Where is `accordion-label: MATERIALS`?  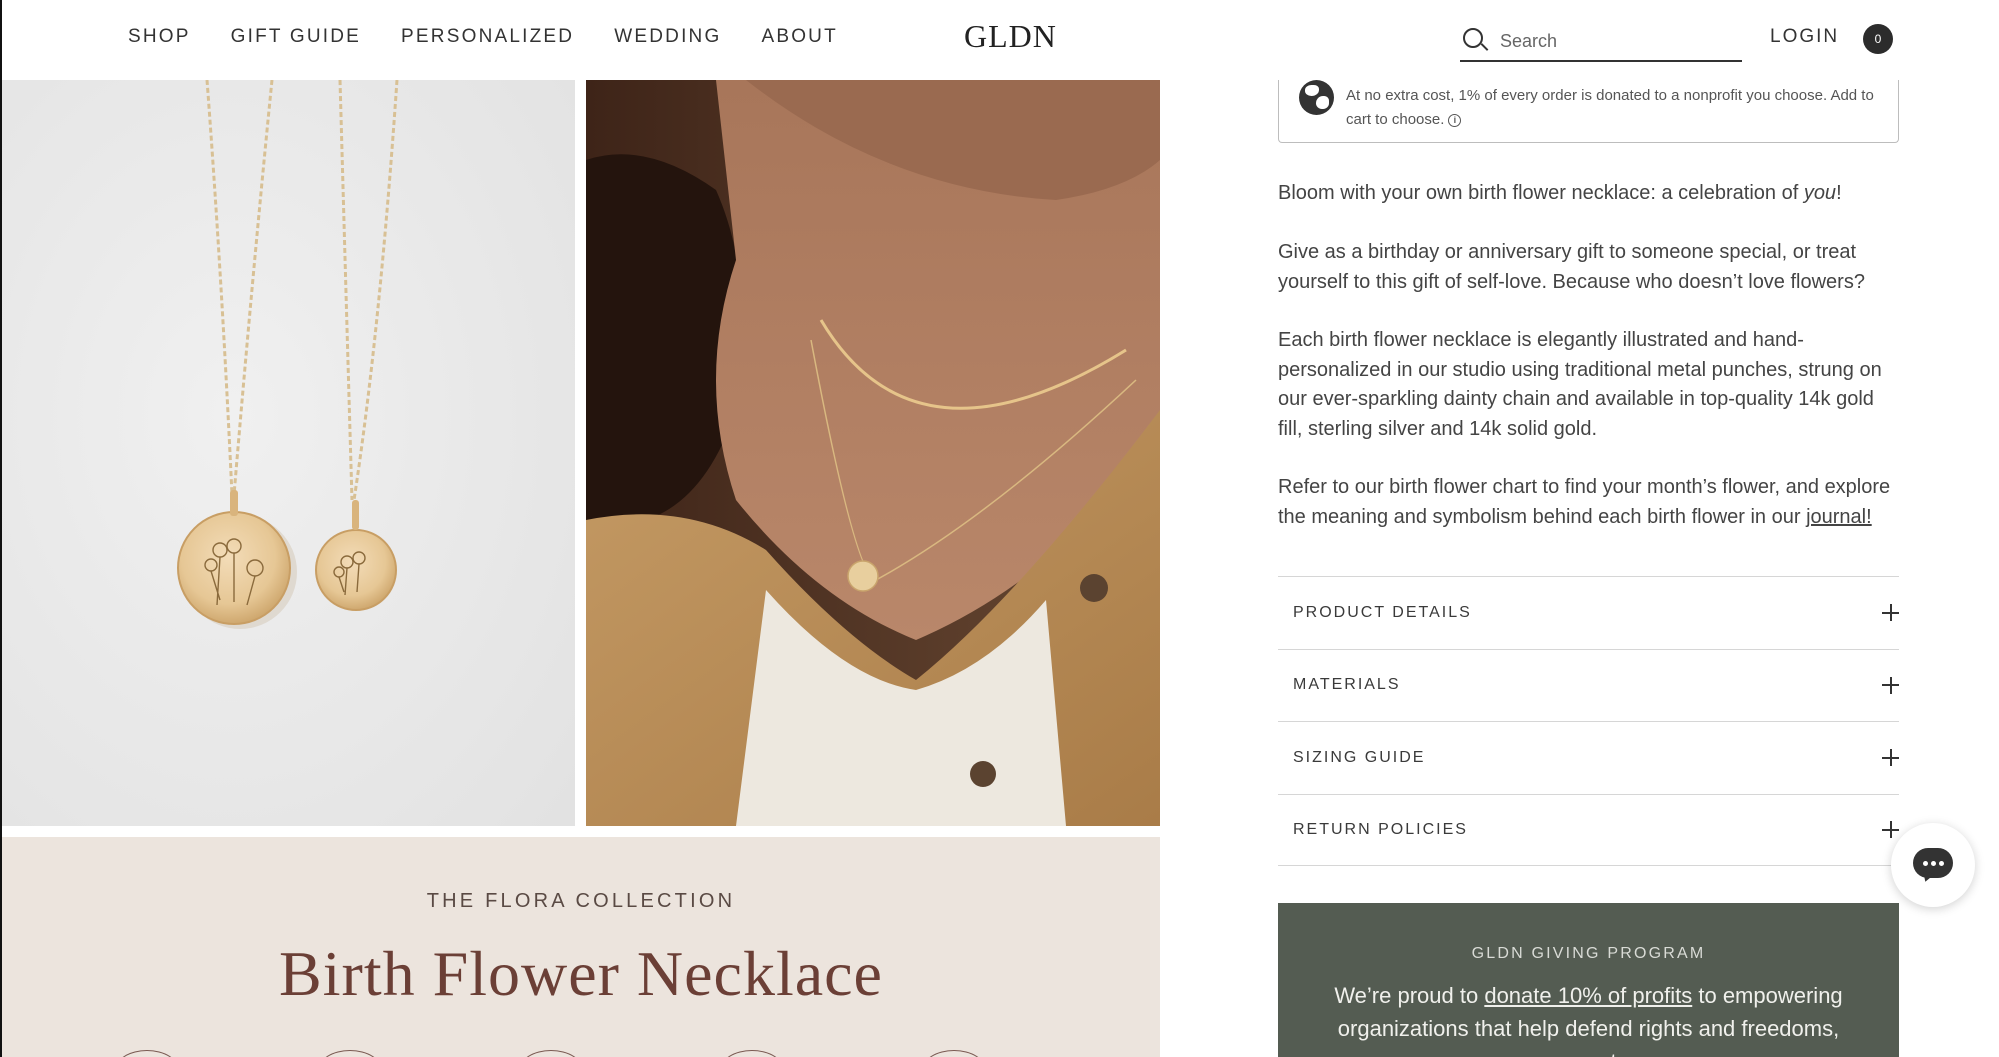
accordion-label: MATERIALS is located at coordinates (1347, 685).